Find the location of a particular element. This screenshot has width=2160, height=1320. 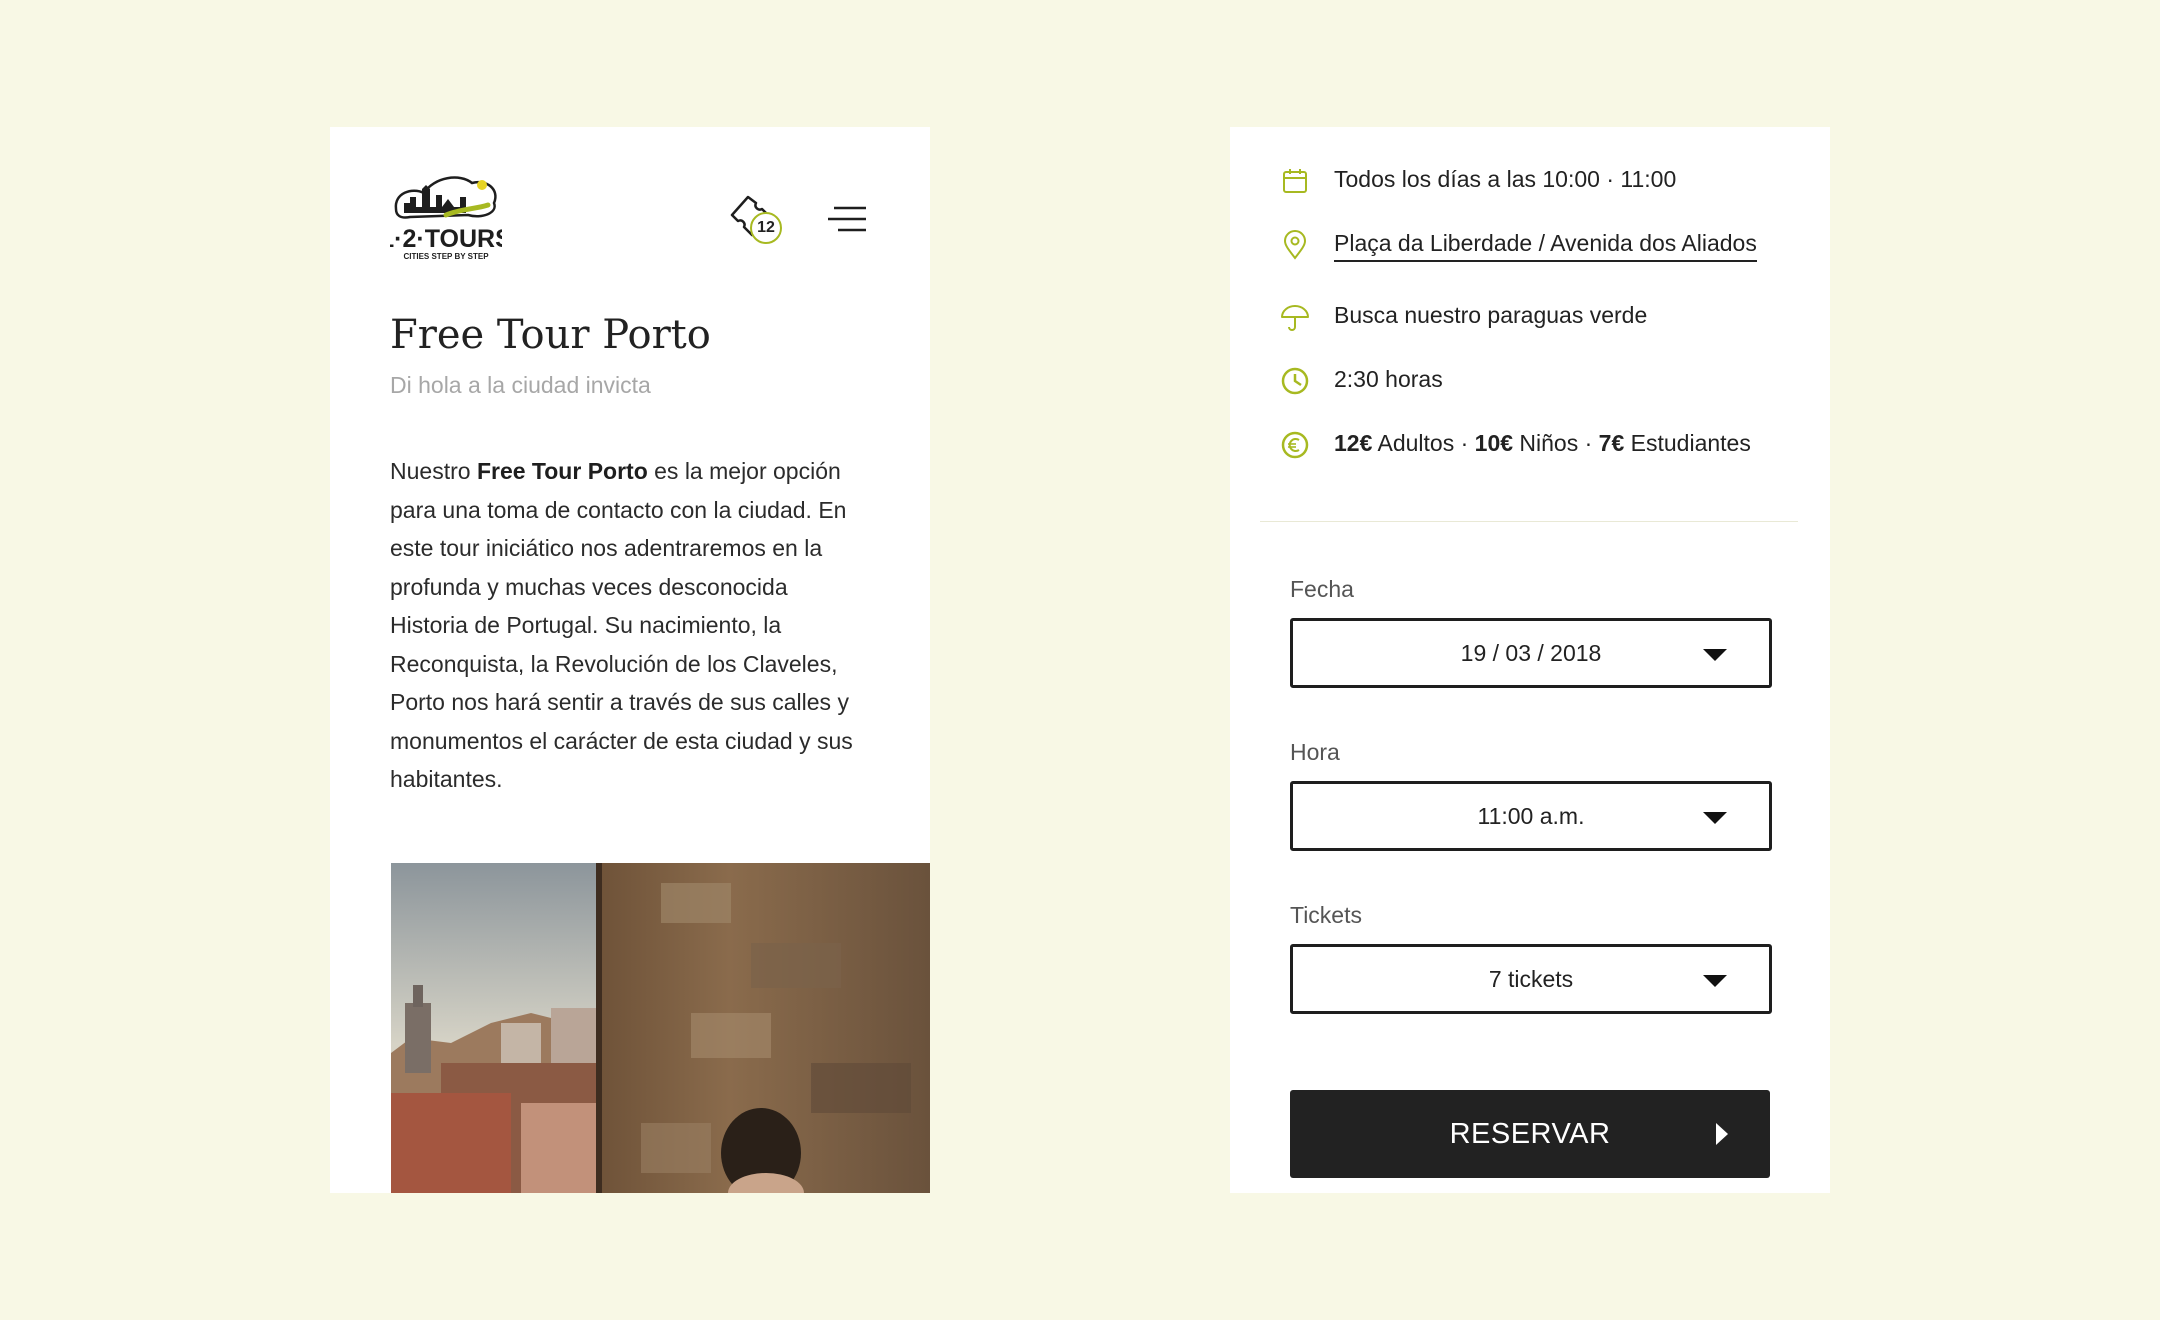

price-adult: 12€ is located at coordinates (1353, 443).